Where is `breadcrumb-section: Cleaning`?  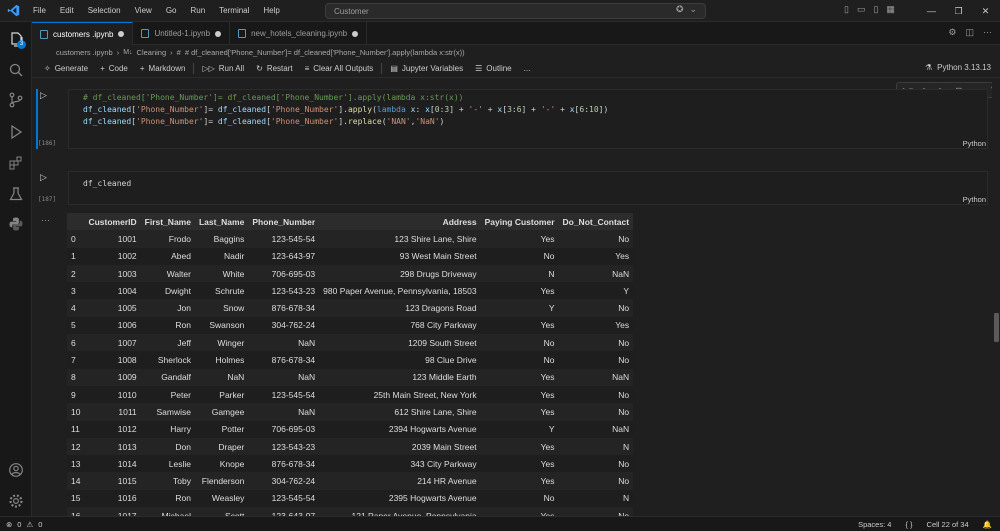
breadcrumb-section: Cleaning is located at coordinates (152, 52).